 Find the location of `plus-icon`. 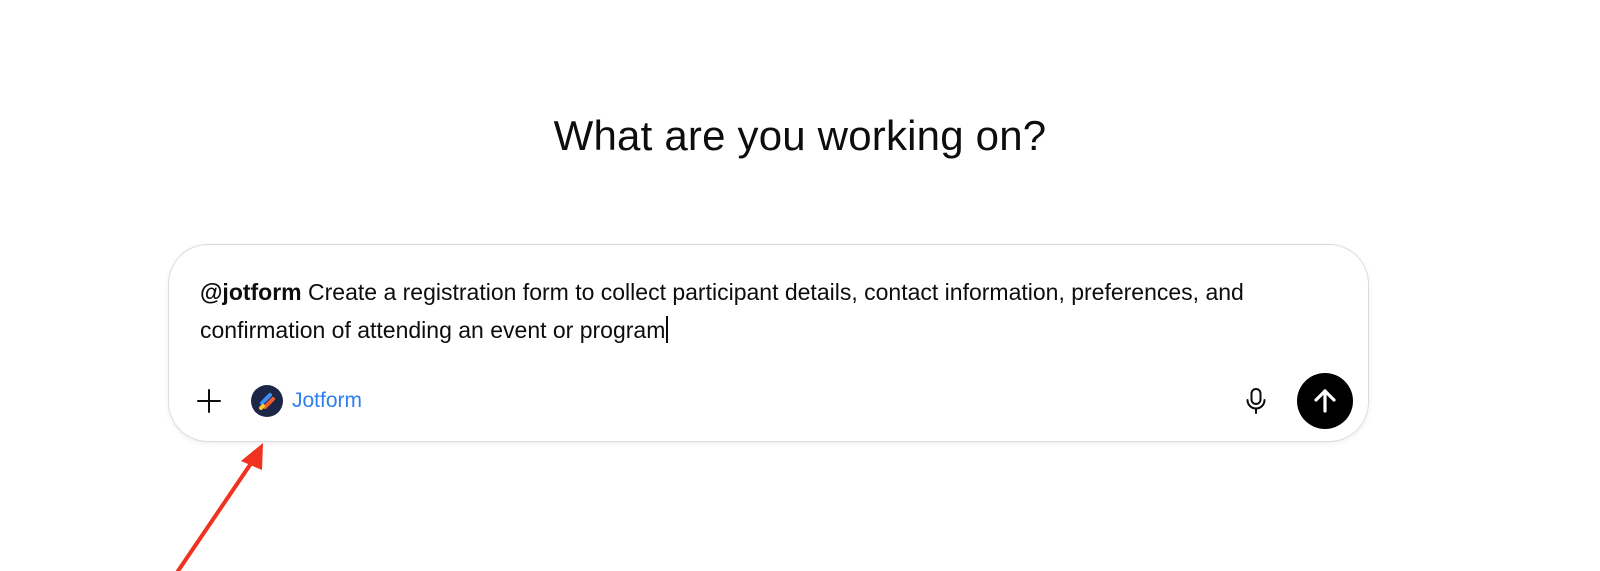

plus-icon is located at coordinates (209, 401).